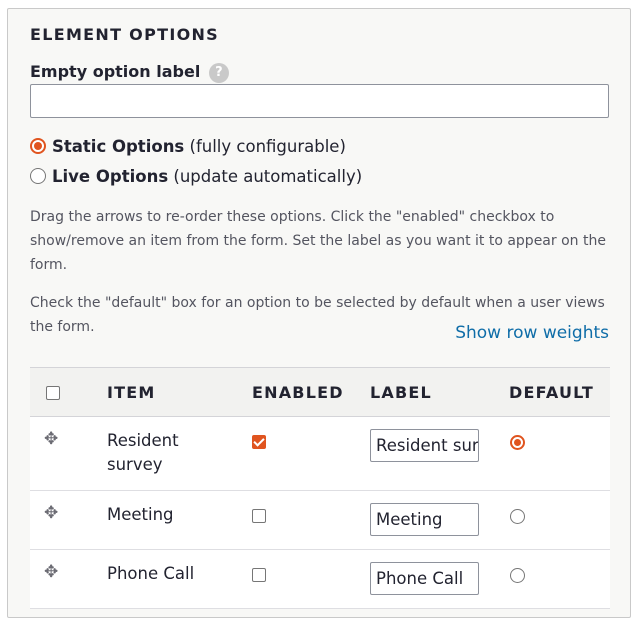 Image resolution: width=637 pixels, height=618 pixels. Describe the element at coordinates (552, 392) in the screenshot. I see `header-default: DEFAULT` at that location.